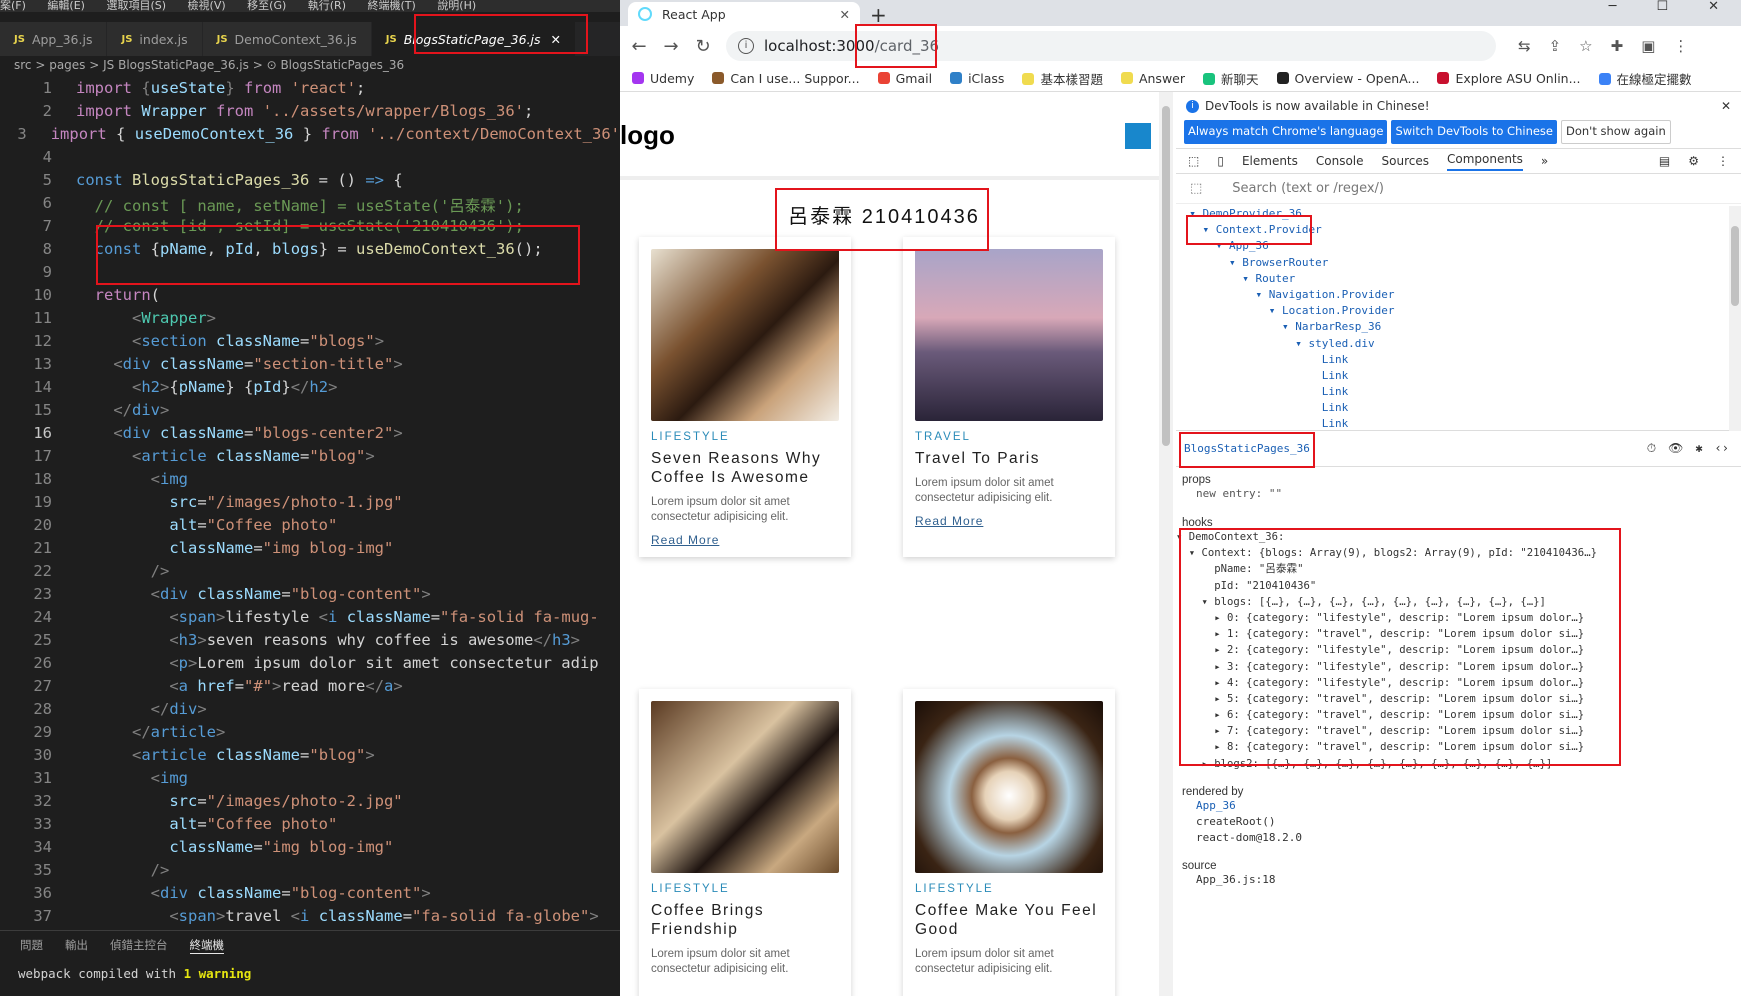  What do you see at coordinates (456, 6) in the screenshot?
I see `menu-item: 說明(H)` at bounding box center [456, 6].